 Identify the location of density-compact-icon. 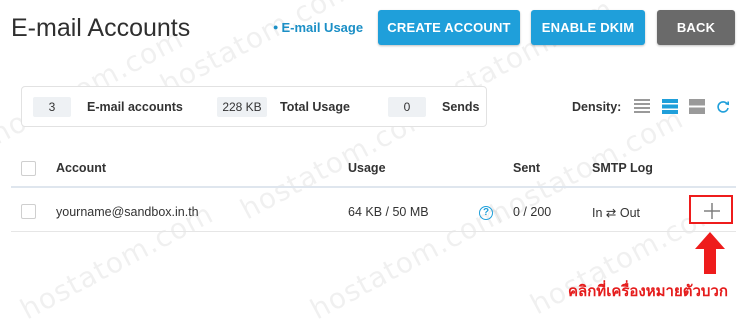
(642, 106).